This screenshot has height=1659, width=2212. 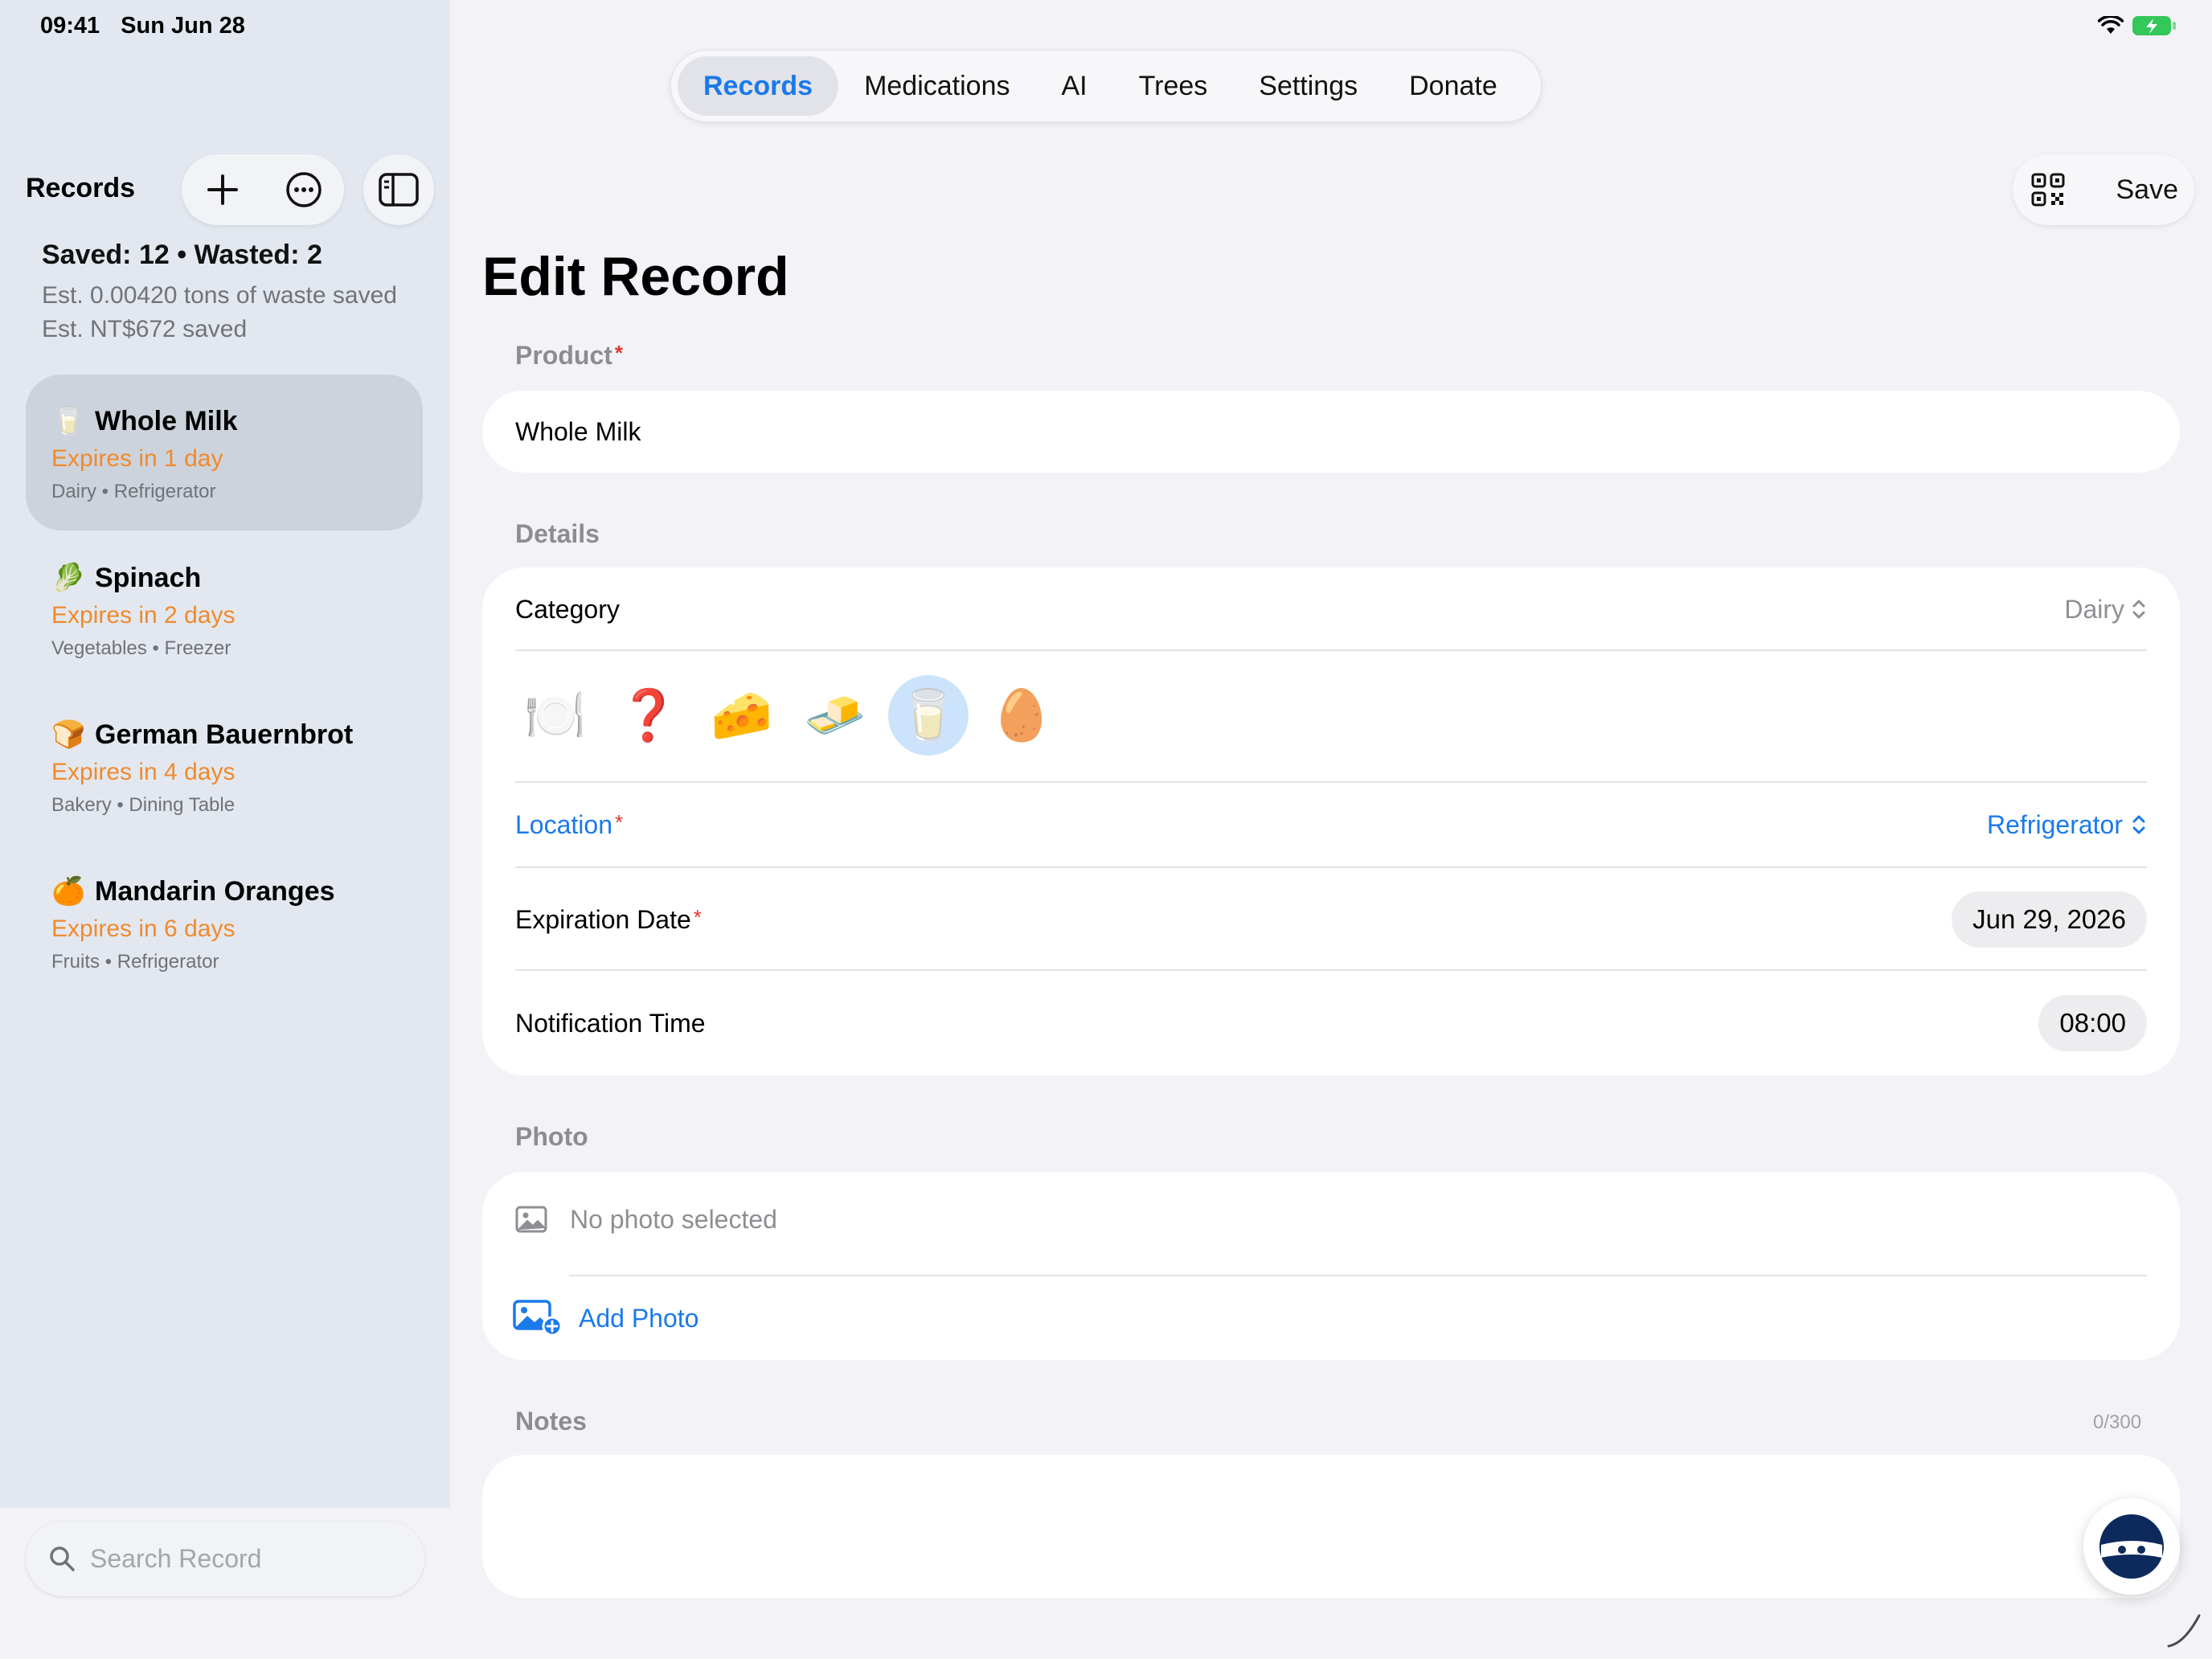 I want to click on battery-charging-icon, so click(x=2154, y=25).